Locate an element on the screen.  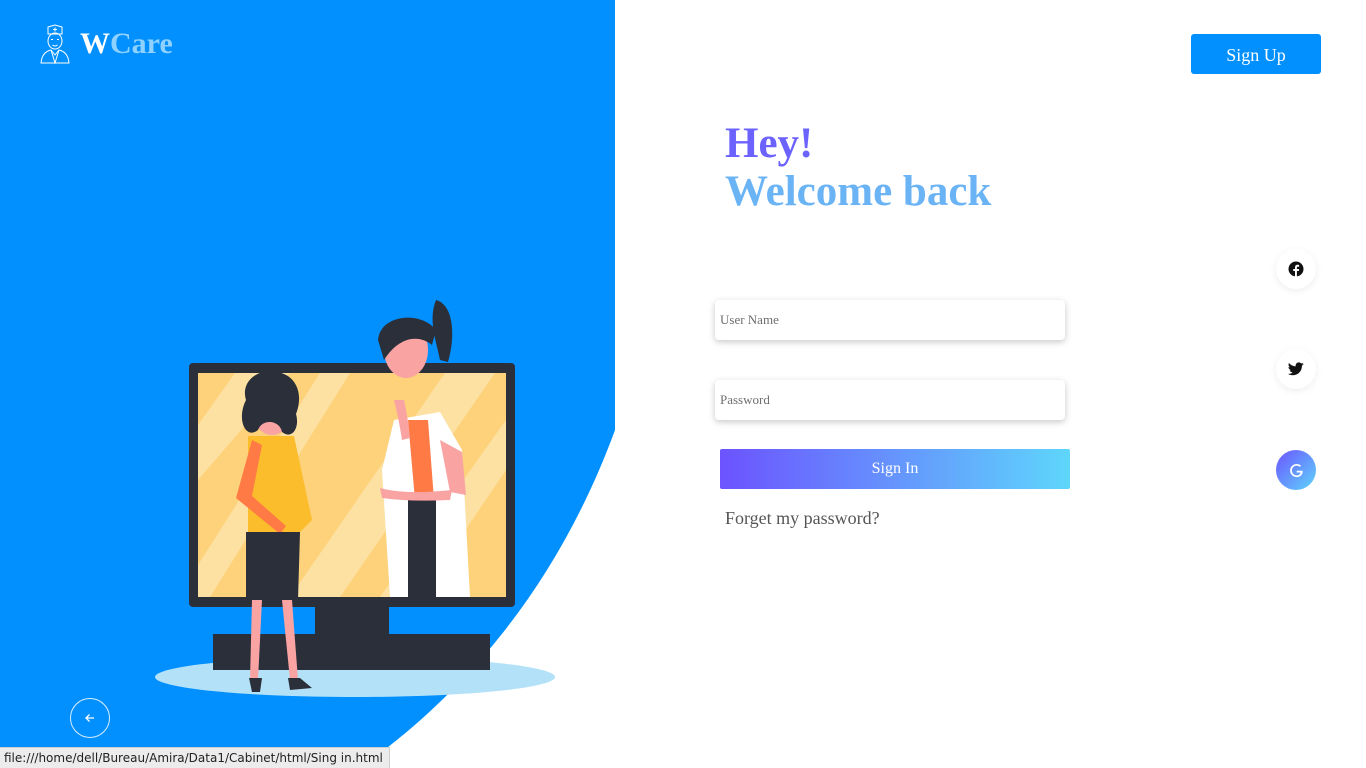
heading-line-2: Welcome back is located at coordinates (858, 191).